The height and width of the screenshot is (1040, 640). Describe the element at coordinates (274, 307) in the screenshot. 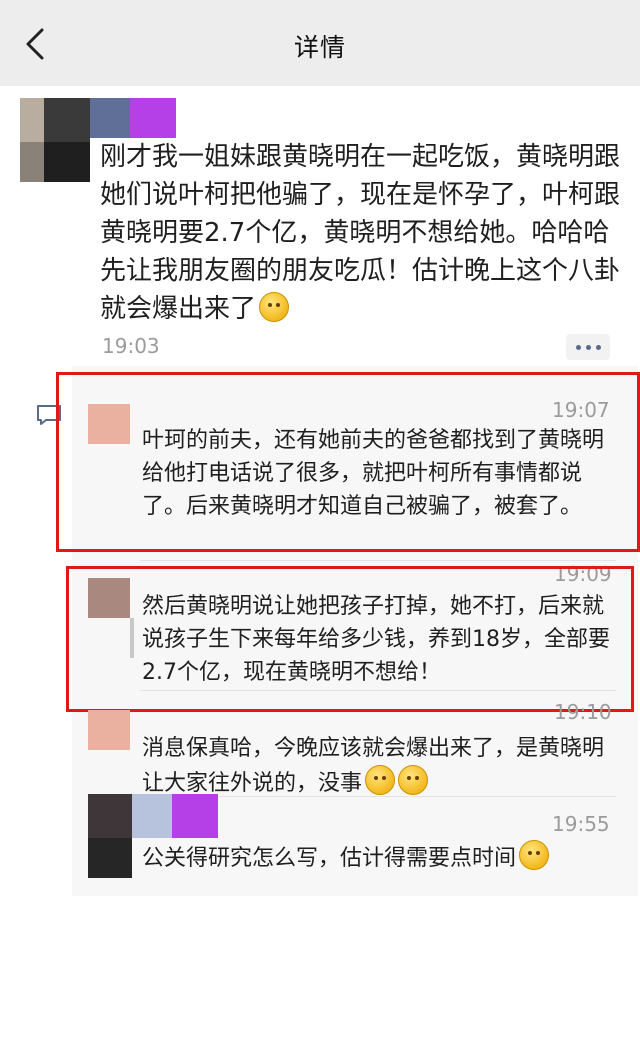

I see `smirk-emoji` at that location.